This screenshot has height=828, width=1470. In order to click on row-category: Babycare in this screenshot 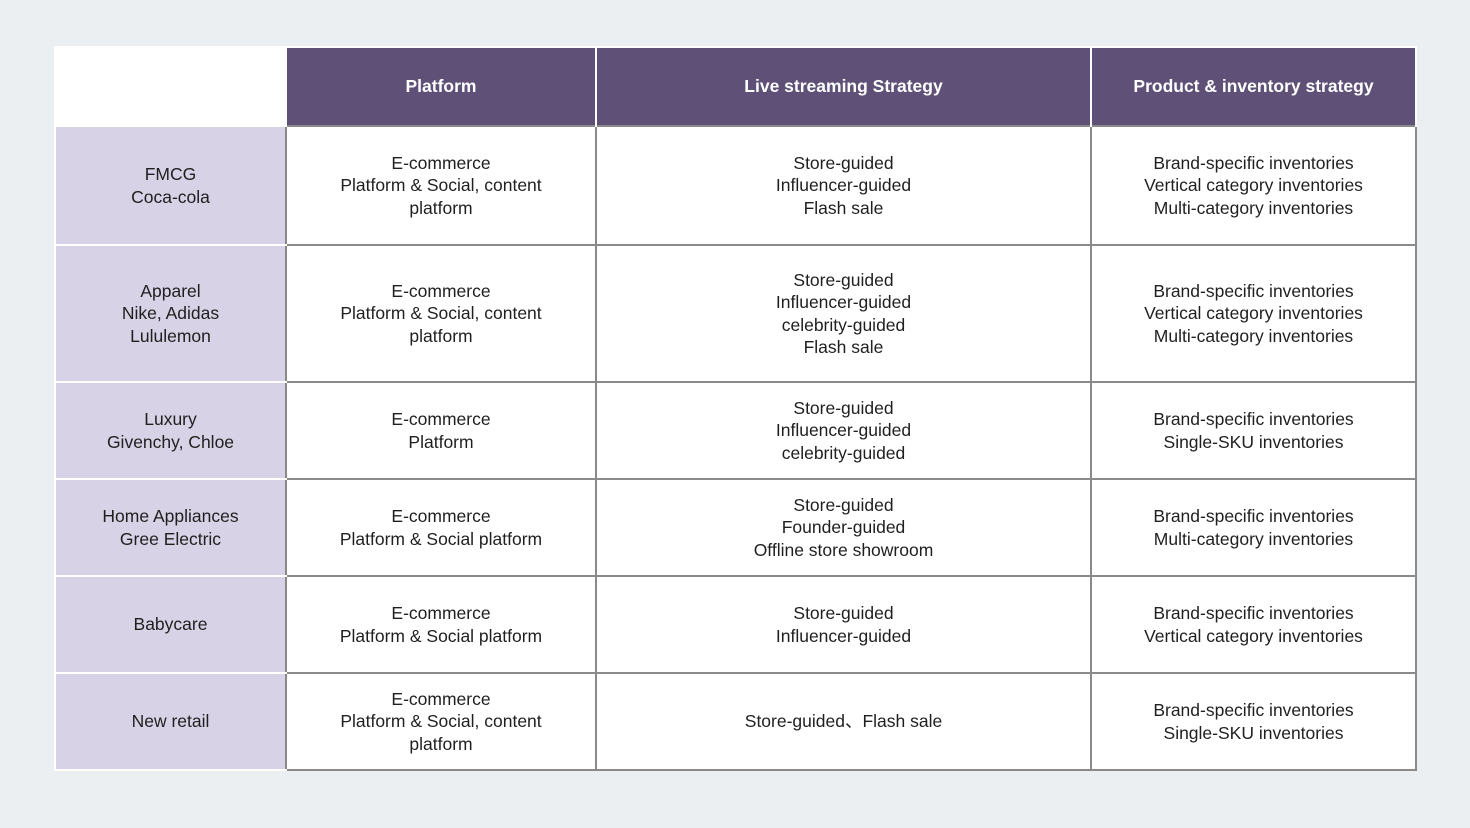, I will do `click(170, 624)`.